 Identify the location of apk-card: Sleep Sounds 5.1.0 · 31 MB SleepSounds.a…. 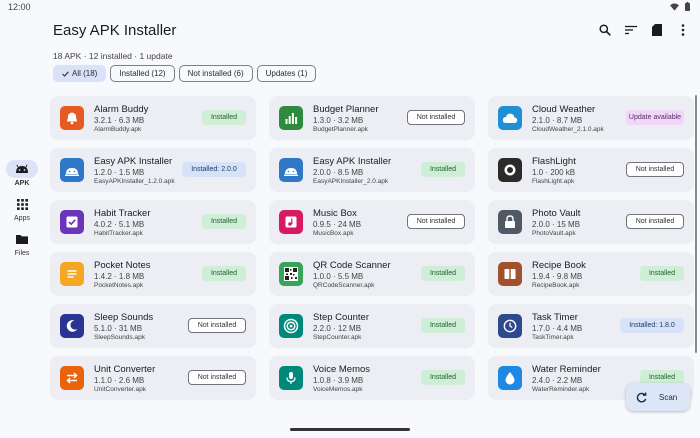
(153, 326).